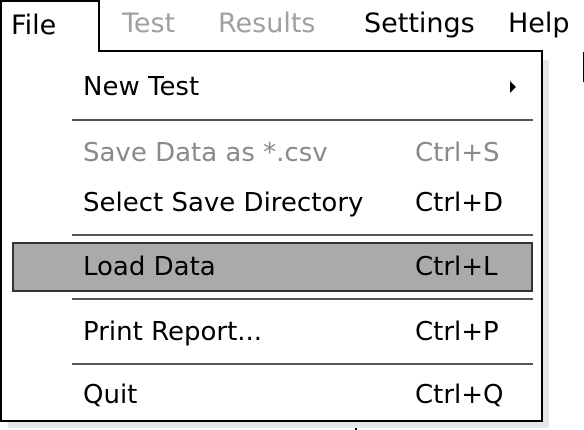 This screenshot has width=584, height=430. What do you see at coordinates (34, 25) in the screenshot?
I see `menu-file-label: File` at bounding box center [34, 25].